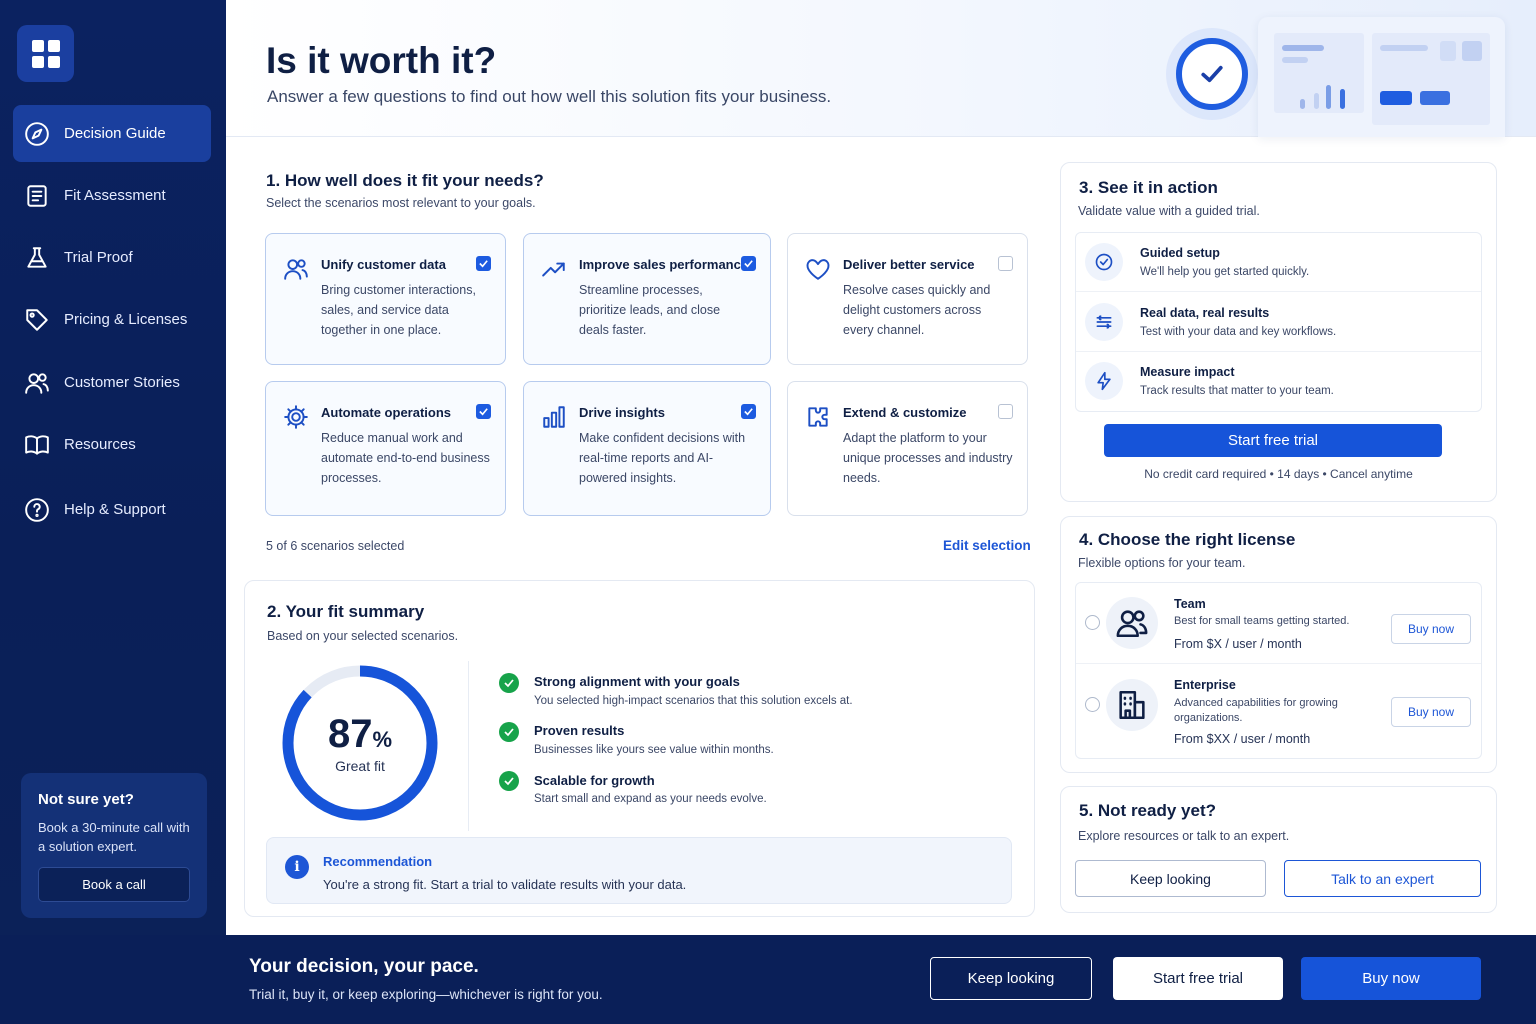 The height and width of the screenshot is (1024, 1536). I want to click on recommendation-title: Recommendation, so click(378, 861).